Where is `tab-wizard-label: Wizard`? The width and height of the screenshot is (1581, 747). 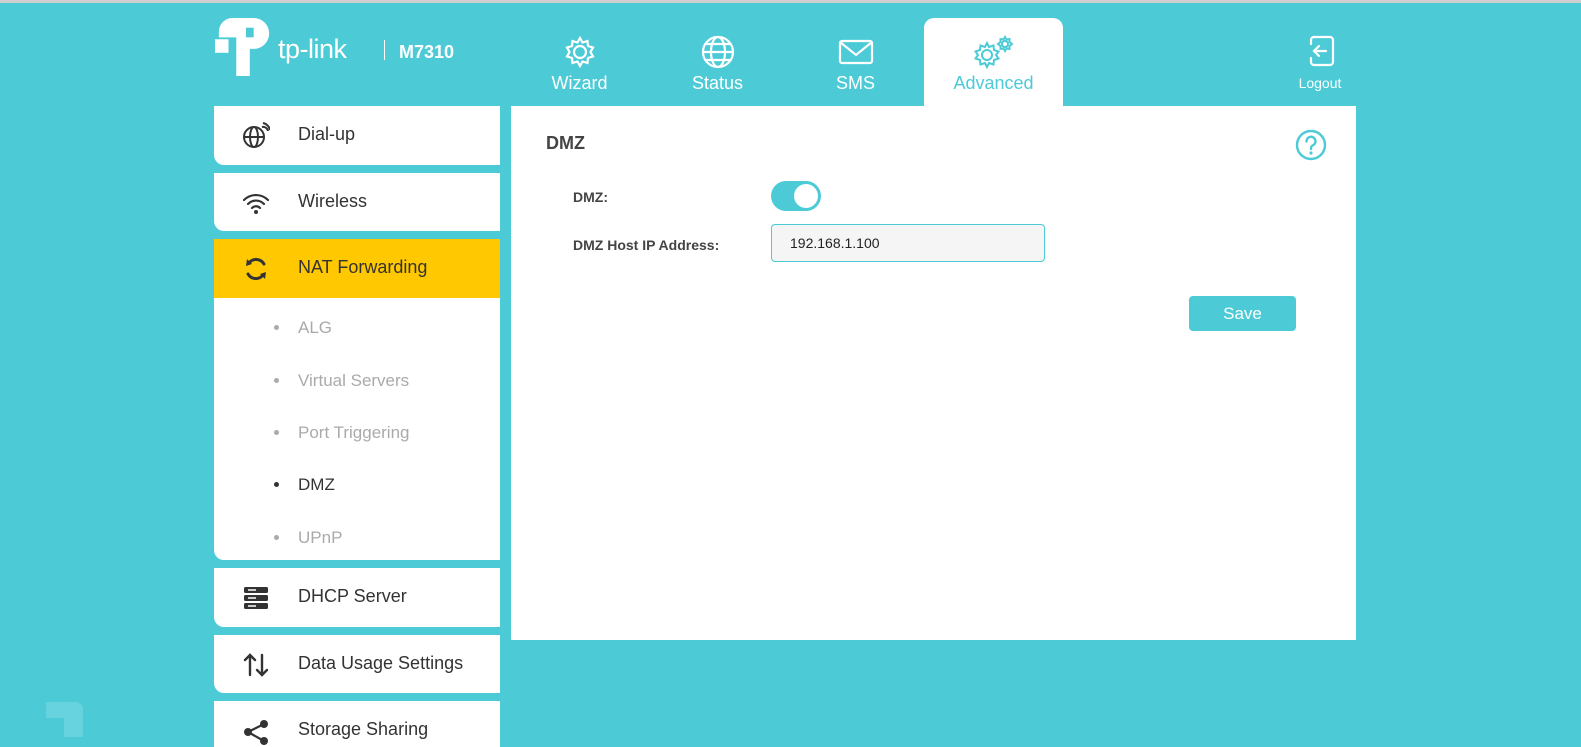 tab-wizard-label: Wizard is located at coordinates (579, 83).